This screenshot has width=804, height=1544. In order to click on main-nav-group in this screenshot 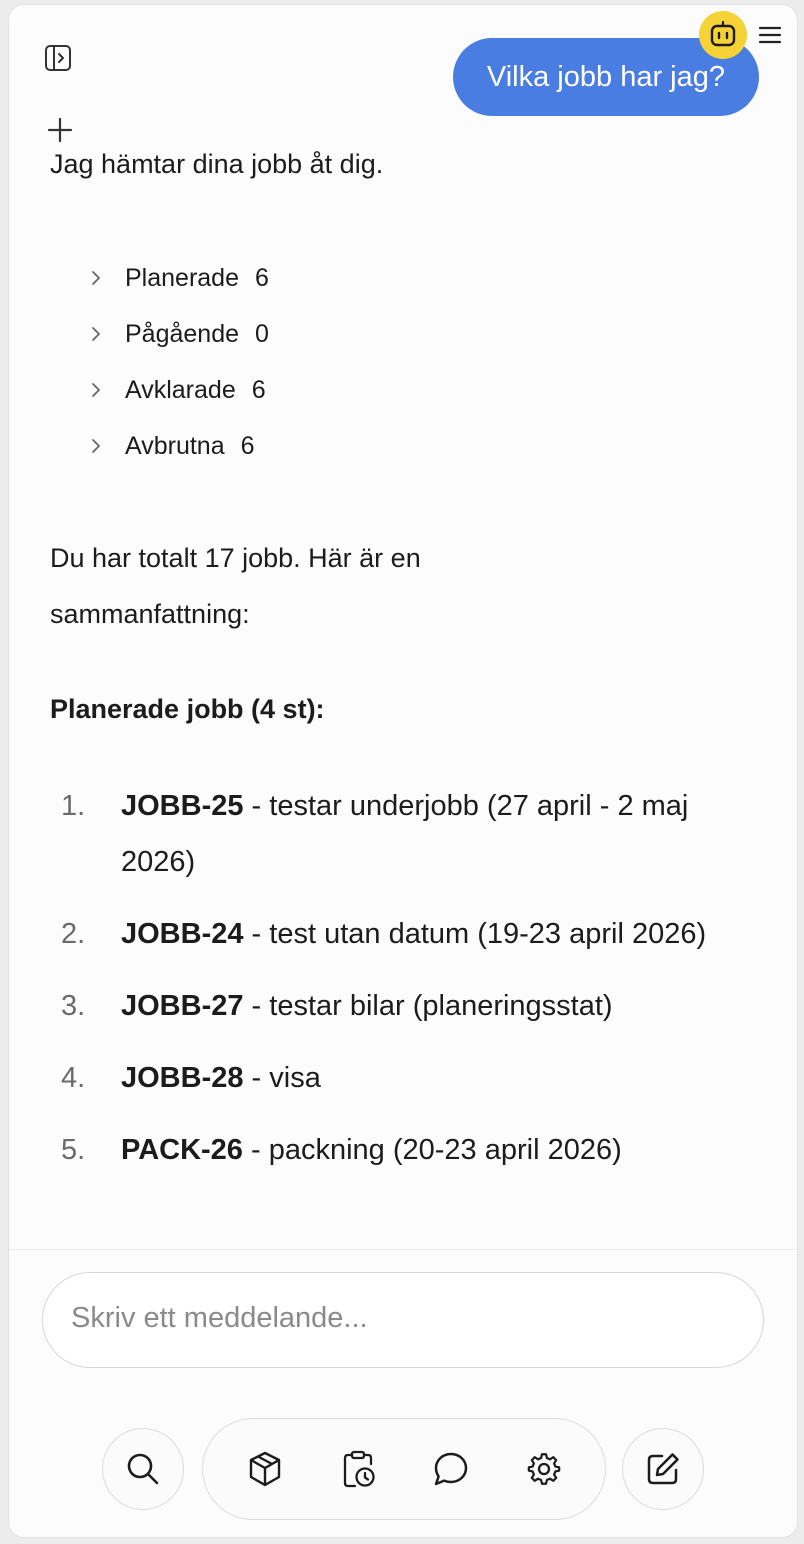, I will do `click(404, 1469)`.